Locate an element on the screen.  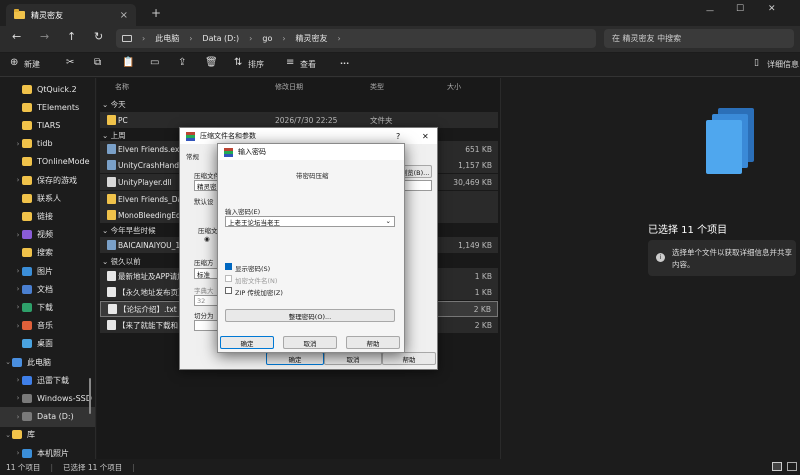
copy-icon: ⧉ is located at coordinates (97, 62).